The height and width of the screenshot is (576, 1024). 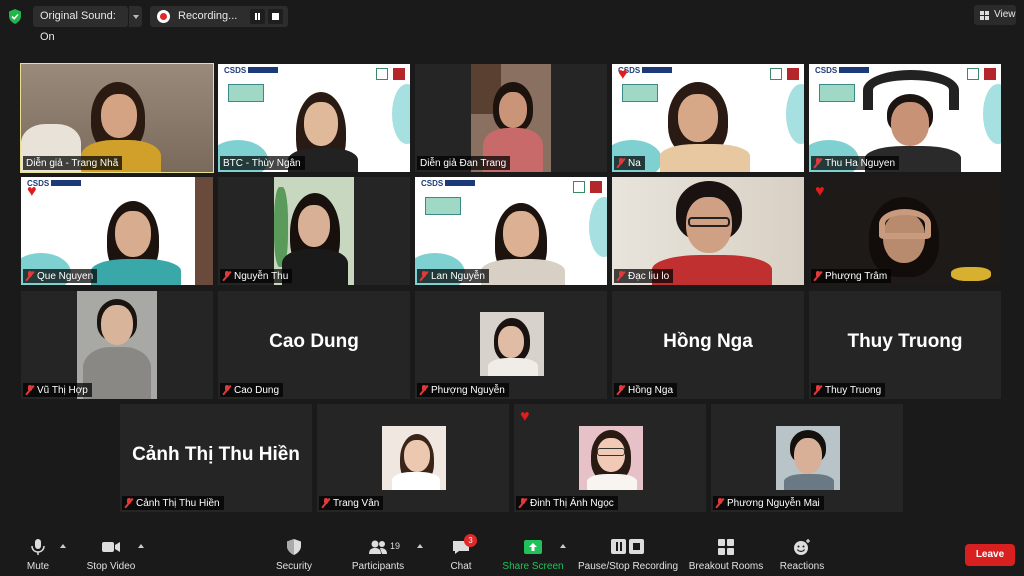 What do you see at coordinates (117, 231) in the screenshot?
I see `video-tile: CSDS ♥ Que Nguyen` at bounding box center [117, 231].